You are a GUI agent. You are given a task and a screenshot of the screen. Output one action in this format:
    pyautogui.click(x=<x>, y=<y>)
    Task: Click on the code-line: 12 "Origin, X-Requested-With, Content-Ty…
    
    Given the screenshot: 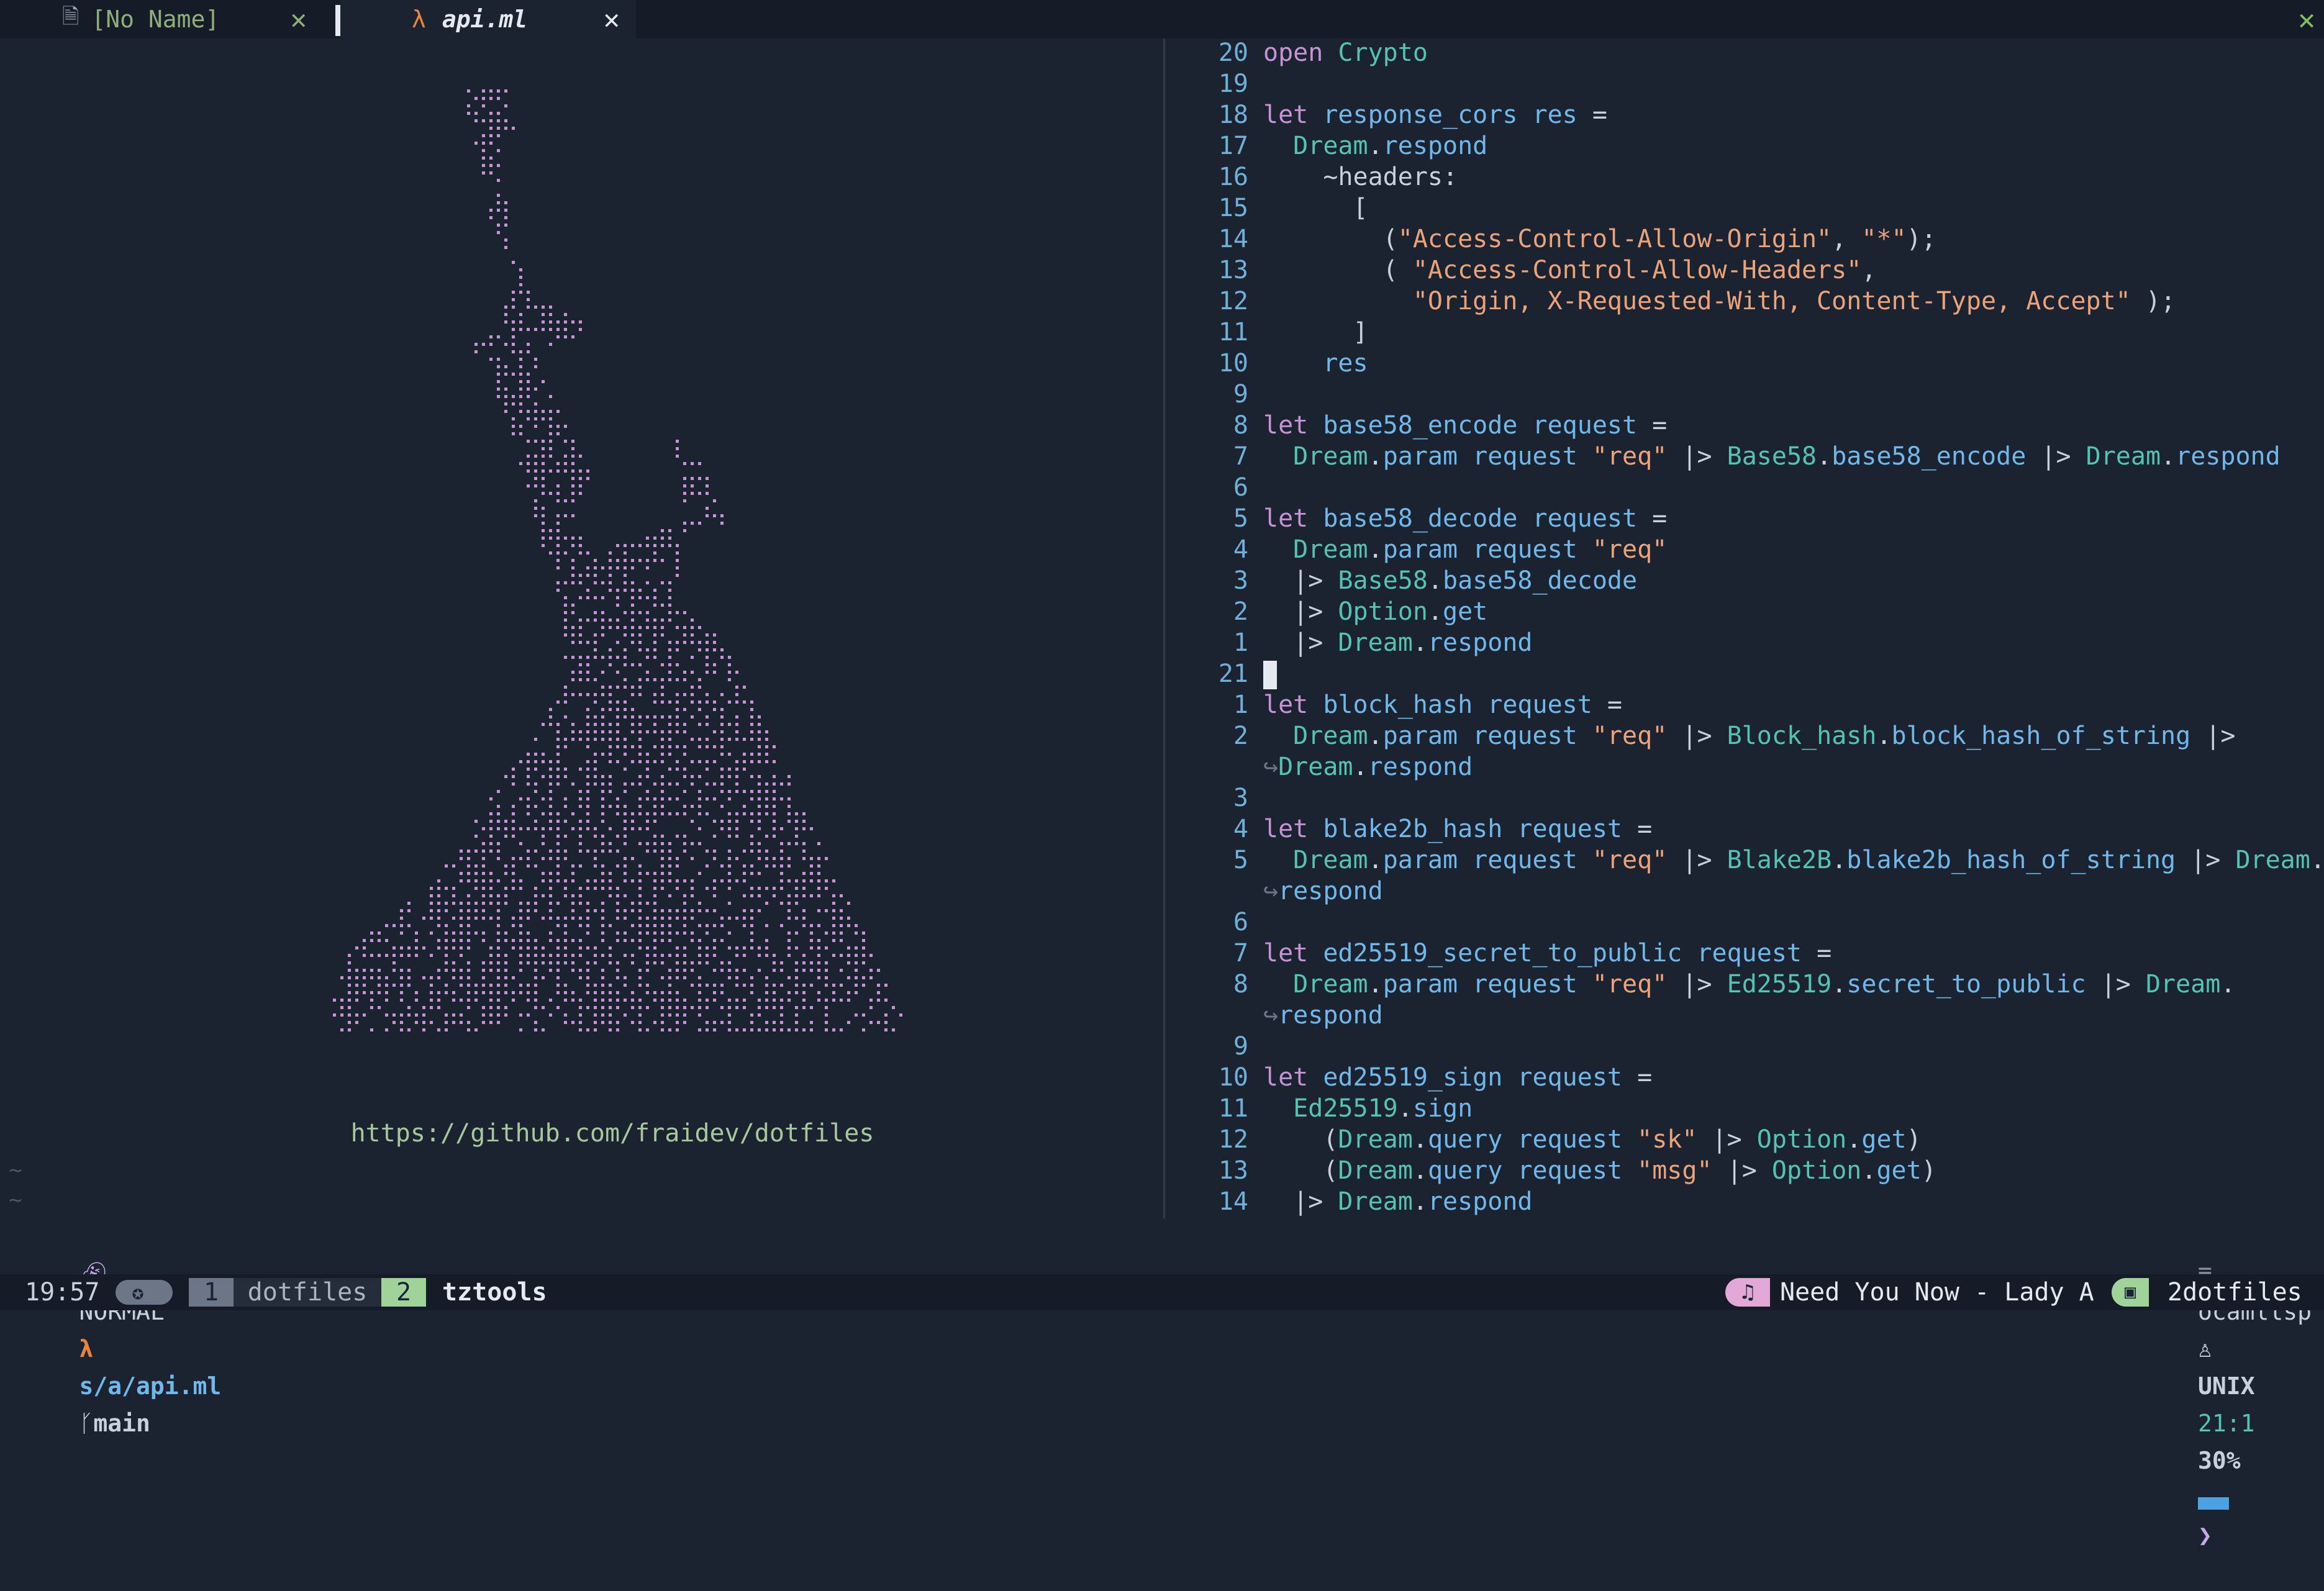 What is the action you would take?
    pyautogui.click(x=1746, y=301)
    